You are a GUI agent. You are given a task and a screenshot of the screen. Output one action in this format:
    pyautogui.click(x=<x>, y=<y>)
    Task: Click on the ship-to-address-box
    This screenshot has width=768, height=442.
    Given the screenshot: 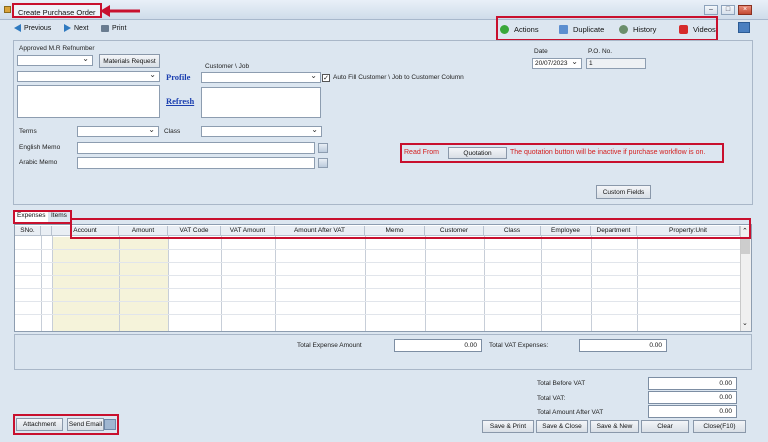 What is the action you would take?
    pyautogui.click(x=261, y=102)
    